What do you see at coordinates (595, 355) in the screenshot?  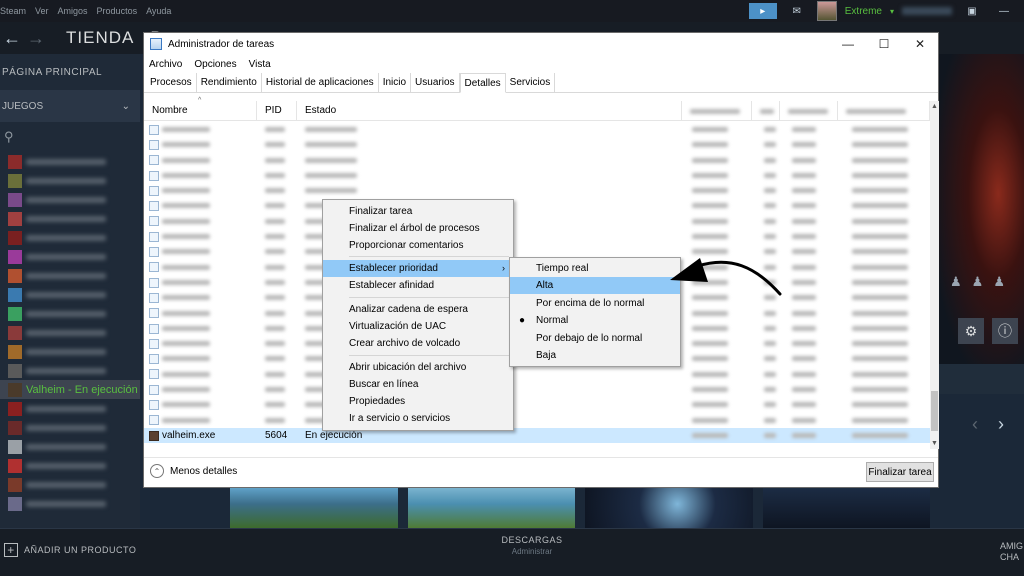 I see `priority-baja: Baja` at bounding box center [595, 355].